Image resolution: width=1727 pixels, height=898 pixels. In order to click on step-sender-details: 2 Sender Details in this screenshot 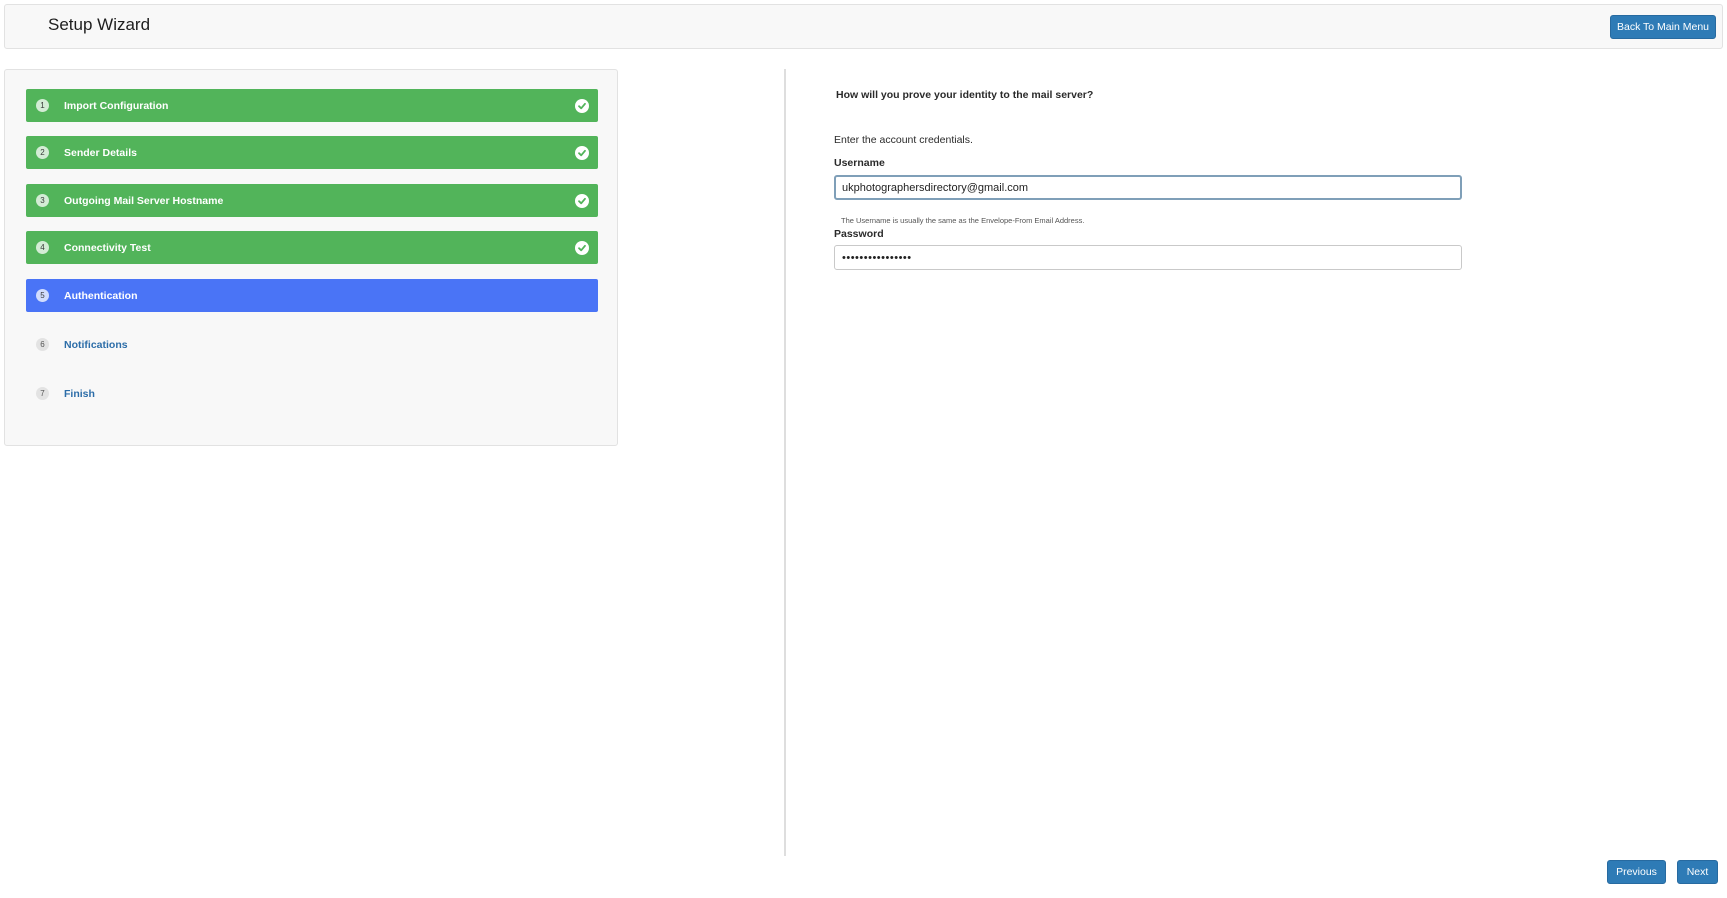, I will do `click(312, 152)`.